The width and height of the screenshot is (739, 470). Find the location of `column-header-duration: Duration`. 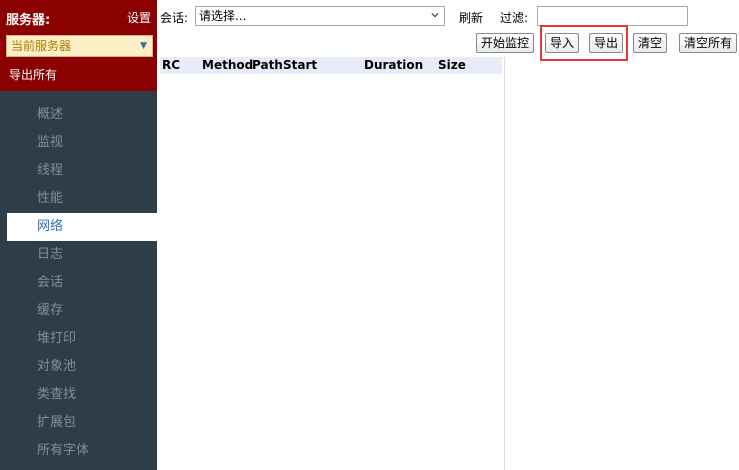

column-header-duration: Duration is located at coordinates (393, 65).